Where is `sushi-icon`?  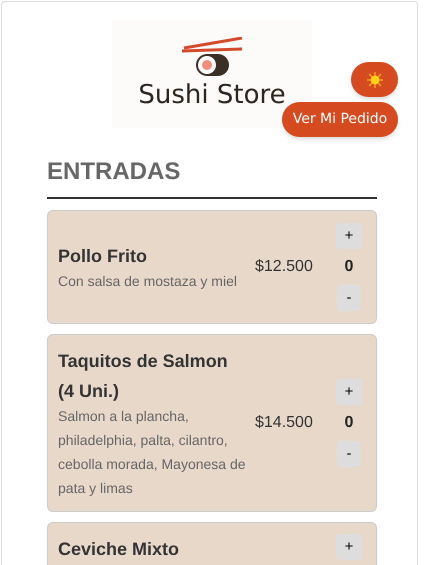
sushi-icon is located at coordinates (212, 58).